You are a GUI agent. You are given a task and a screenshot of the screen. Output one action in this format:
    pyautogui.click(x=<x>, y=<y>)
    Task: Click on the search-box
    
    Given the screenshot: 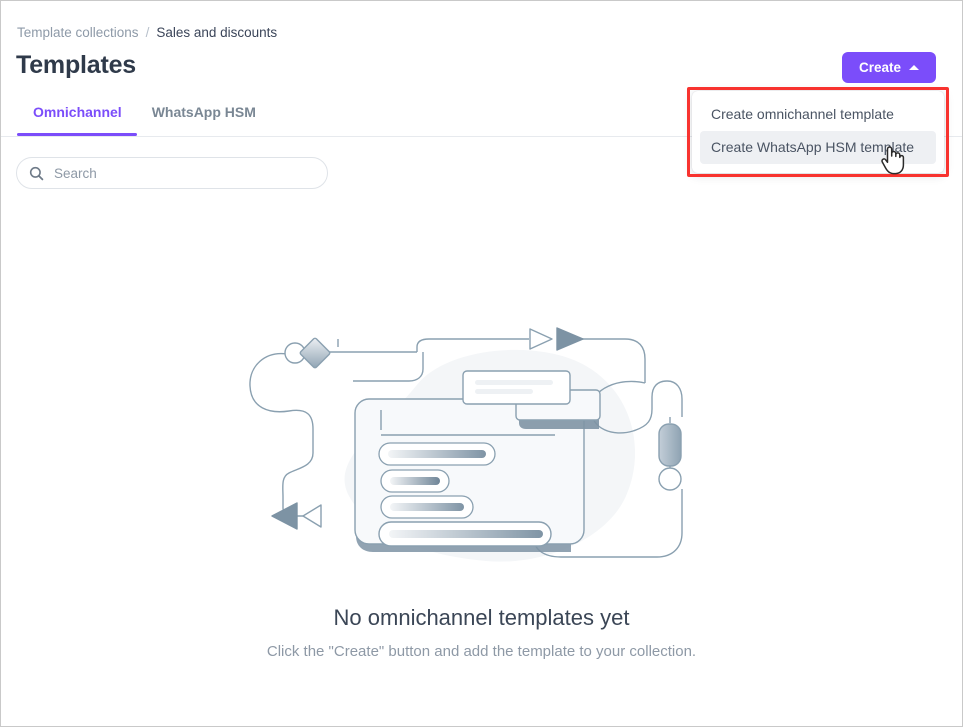 What is the action you would take?
    pyautogui.click(x=172, y=173)
    